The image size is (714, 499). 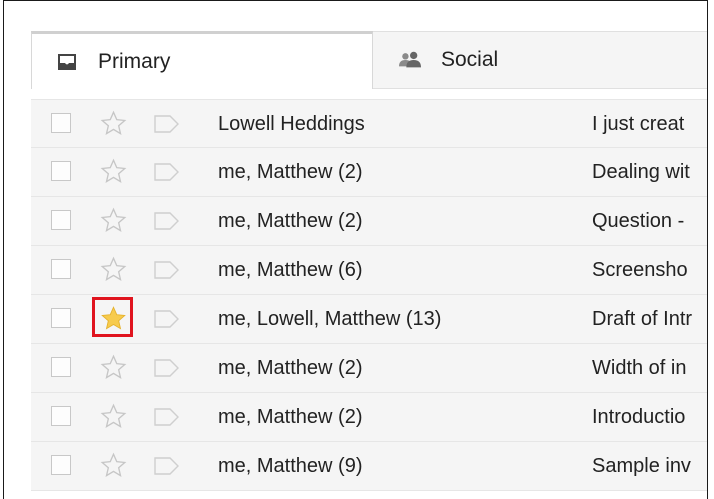 I want to click on row-subject: I just creat, so click(x=638, y=124).